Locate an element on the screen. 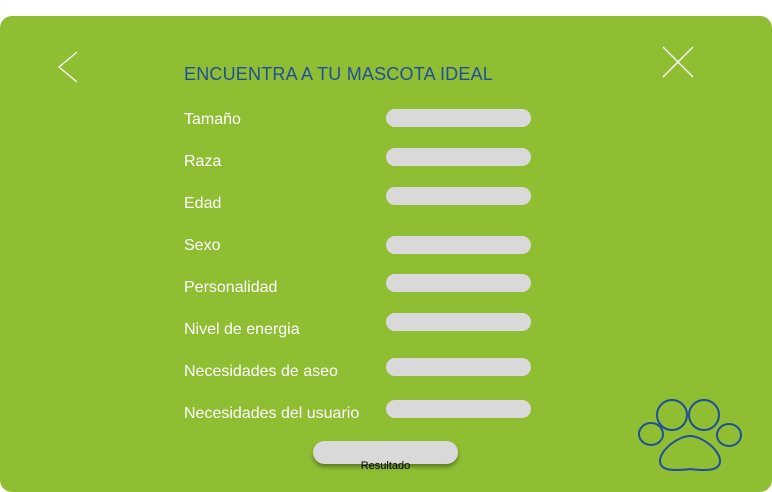  chevron-left-icon is located at coordinates (67, 67).